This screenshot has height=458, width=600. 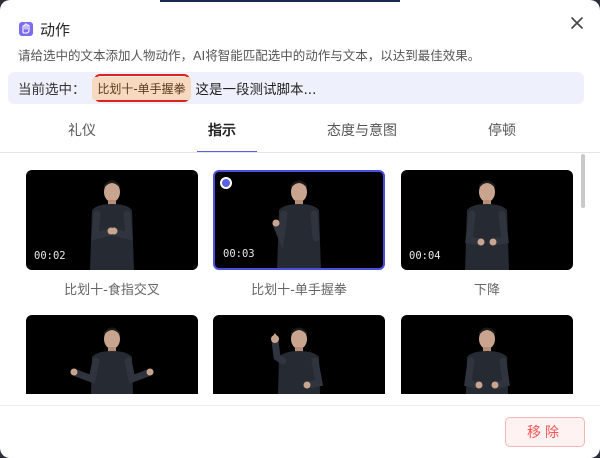 I want to click on action-thumbnail: 00:02, so click(x=112, y=220).